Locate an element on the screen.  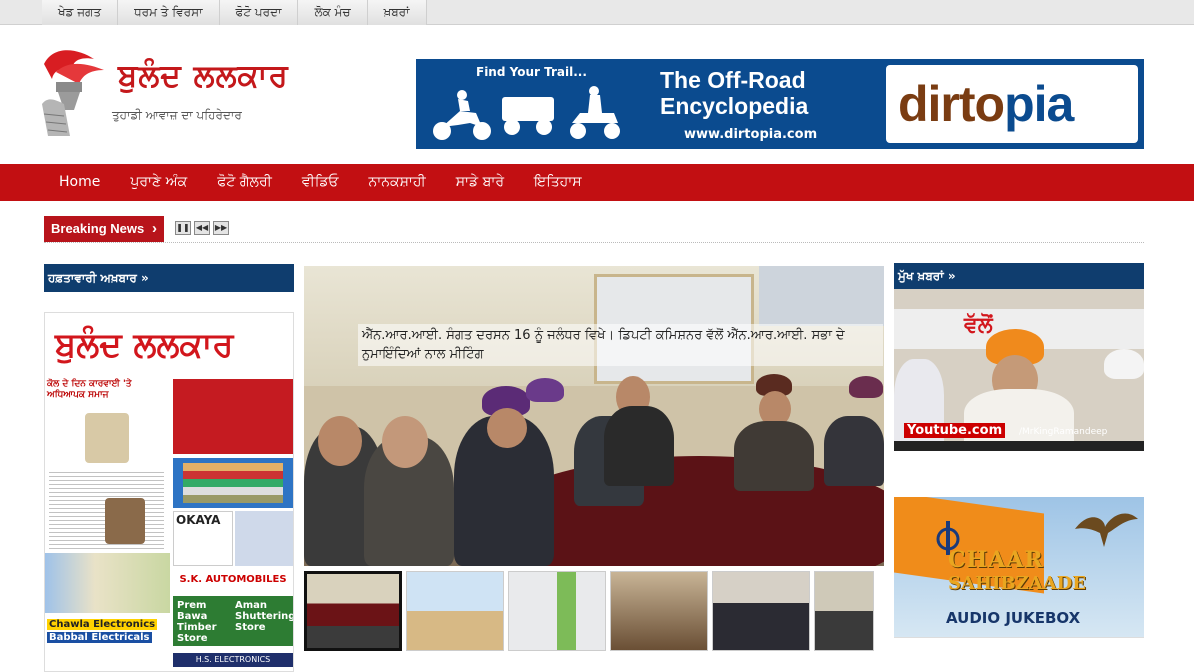
prev-icon: ◀◀ is located at coordinates (202, 228).